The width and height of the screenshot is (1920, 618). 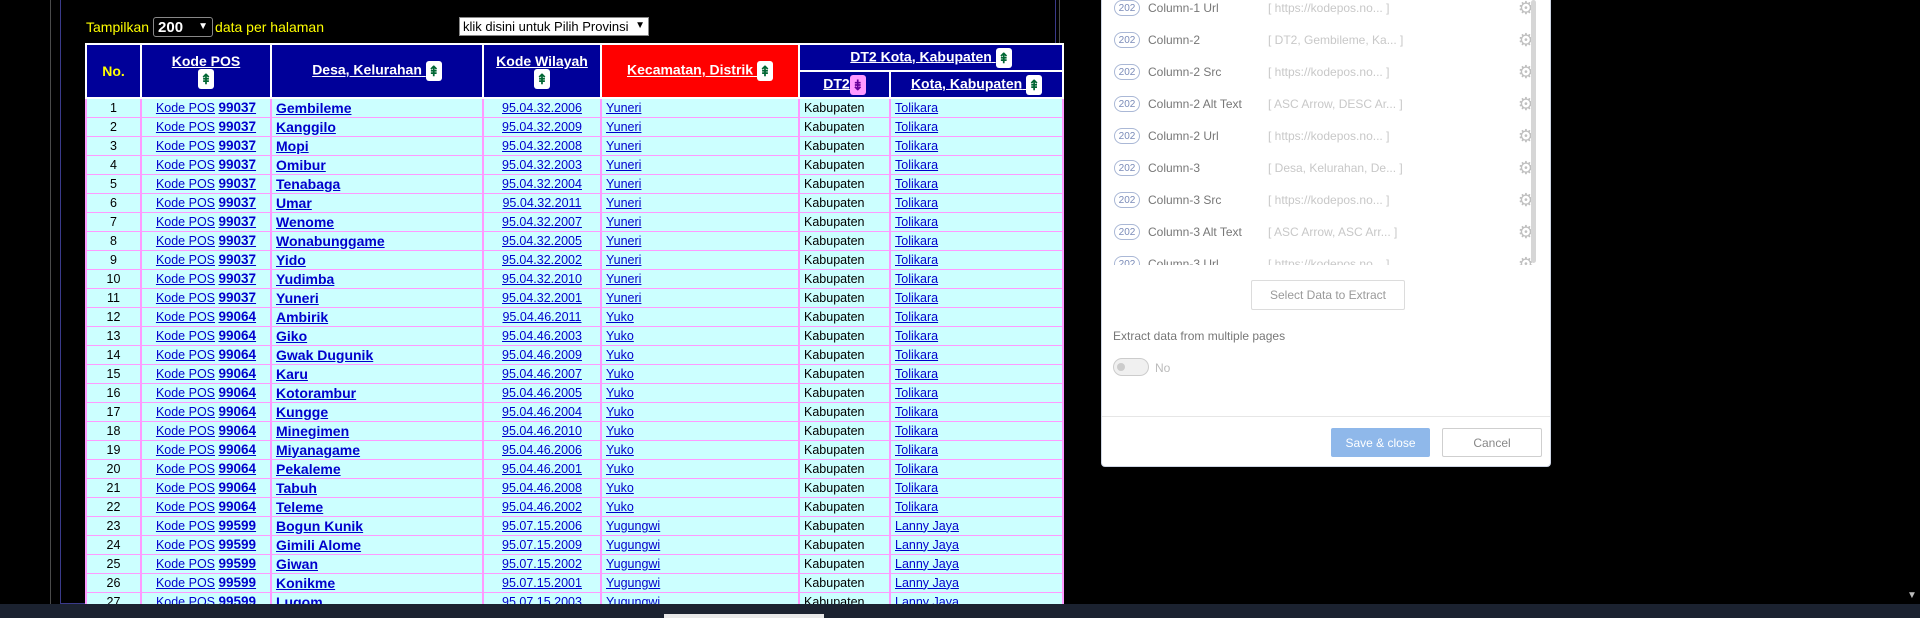 I want to click on kode-wilayah-link: 95.04.32.2008, so click(x=542, y=146).